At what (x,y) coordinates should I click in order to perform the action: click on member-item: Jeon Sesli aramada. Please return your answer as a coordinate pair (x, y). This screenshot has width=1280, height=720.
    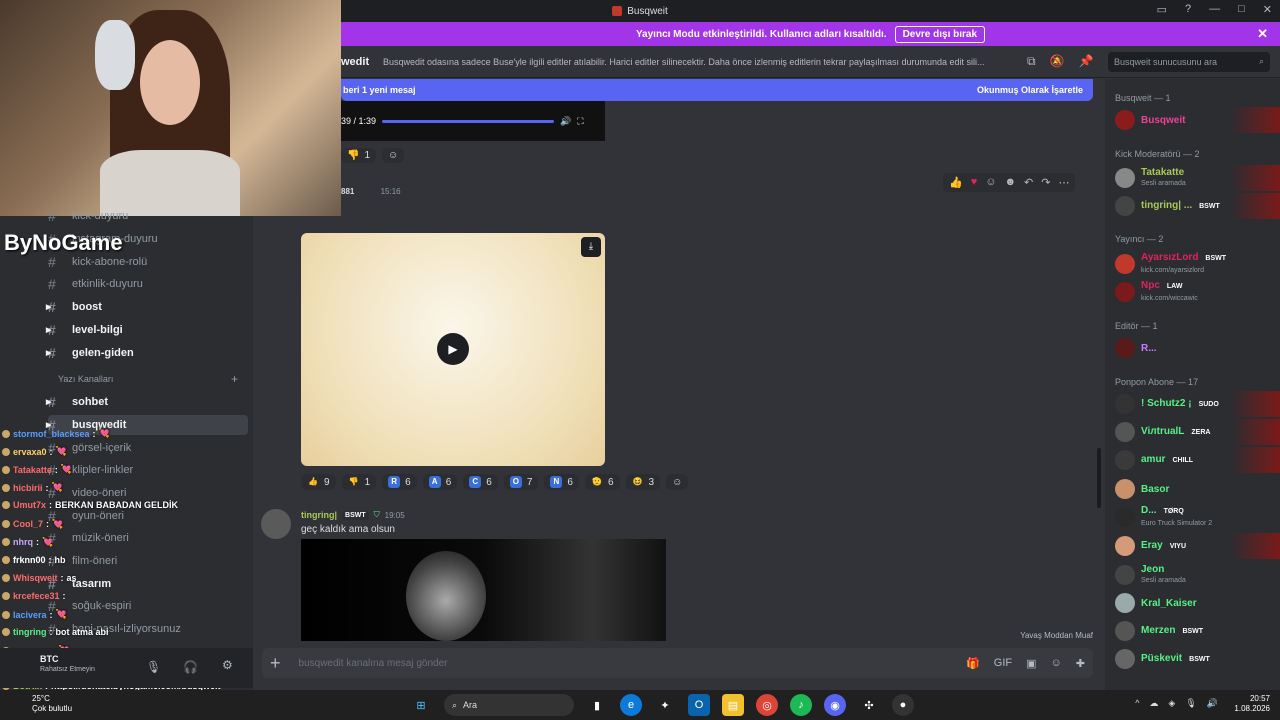
    Looking at the image, I should click on (1197, 575).